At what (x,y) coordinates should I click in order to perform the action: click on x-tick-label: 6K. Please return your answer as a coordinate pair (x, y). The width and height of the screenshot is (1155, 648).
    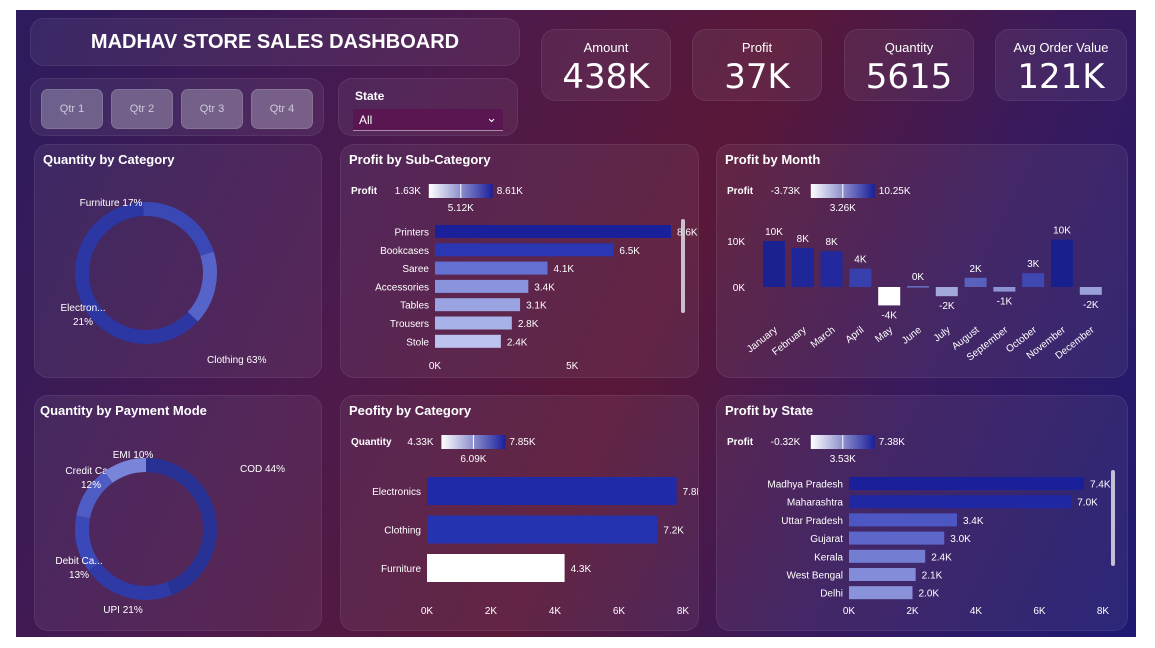
    Looking at the image, I should click on (619, 611).